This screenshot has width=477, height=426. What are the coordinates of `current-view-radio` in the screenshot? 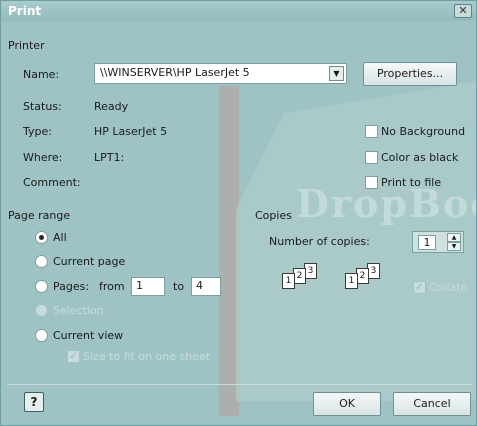 It's located at (41, 335).